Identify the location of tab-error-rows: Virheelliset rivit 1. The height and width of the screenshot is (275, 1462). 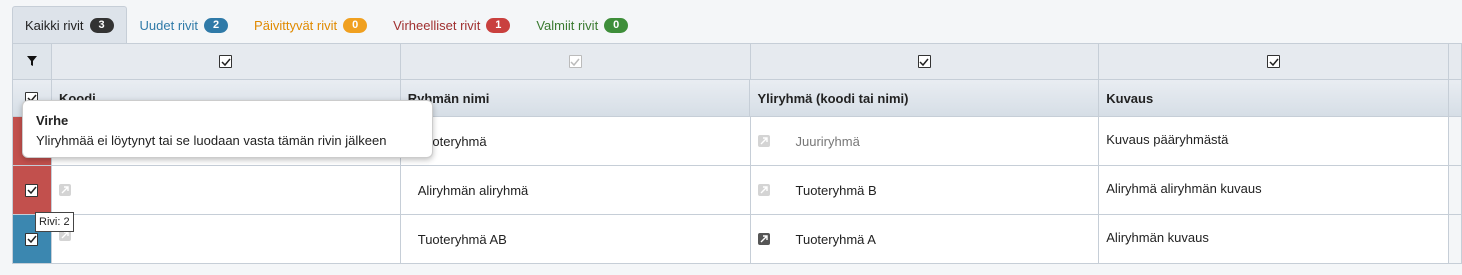
(451, 25).